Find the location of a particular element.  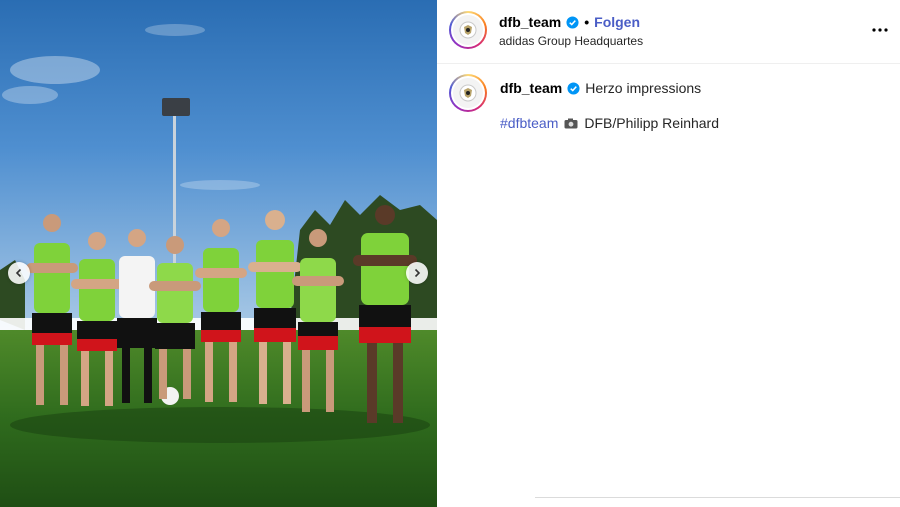

photo-credit: DFB/Philipp Reinhard is located at coordinates (651, 123).